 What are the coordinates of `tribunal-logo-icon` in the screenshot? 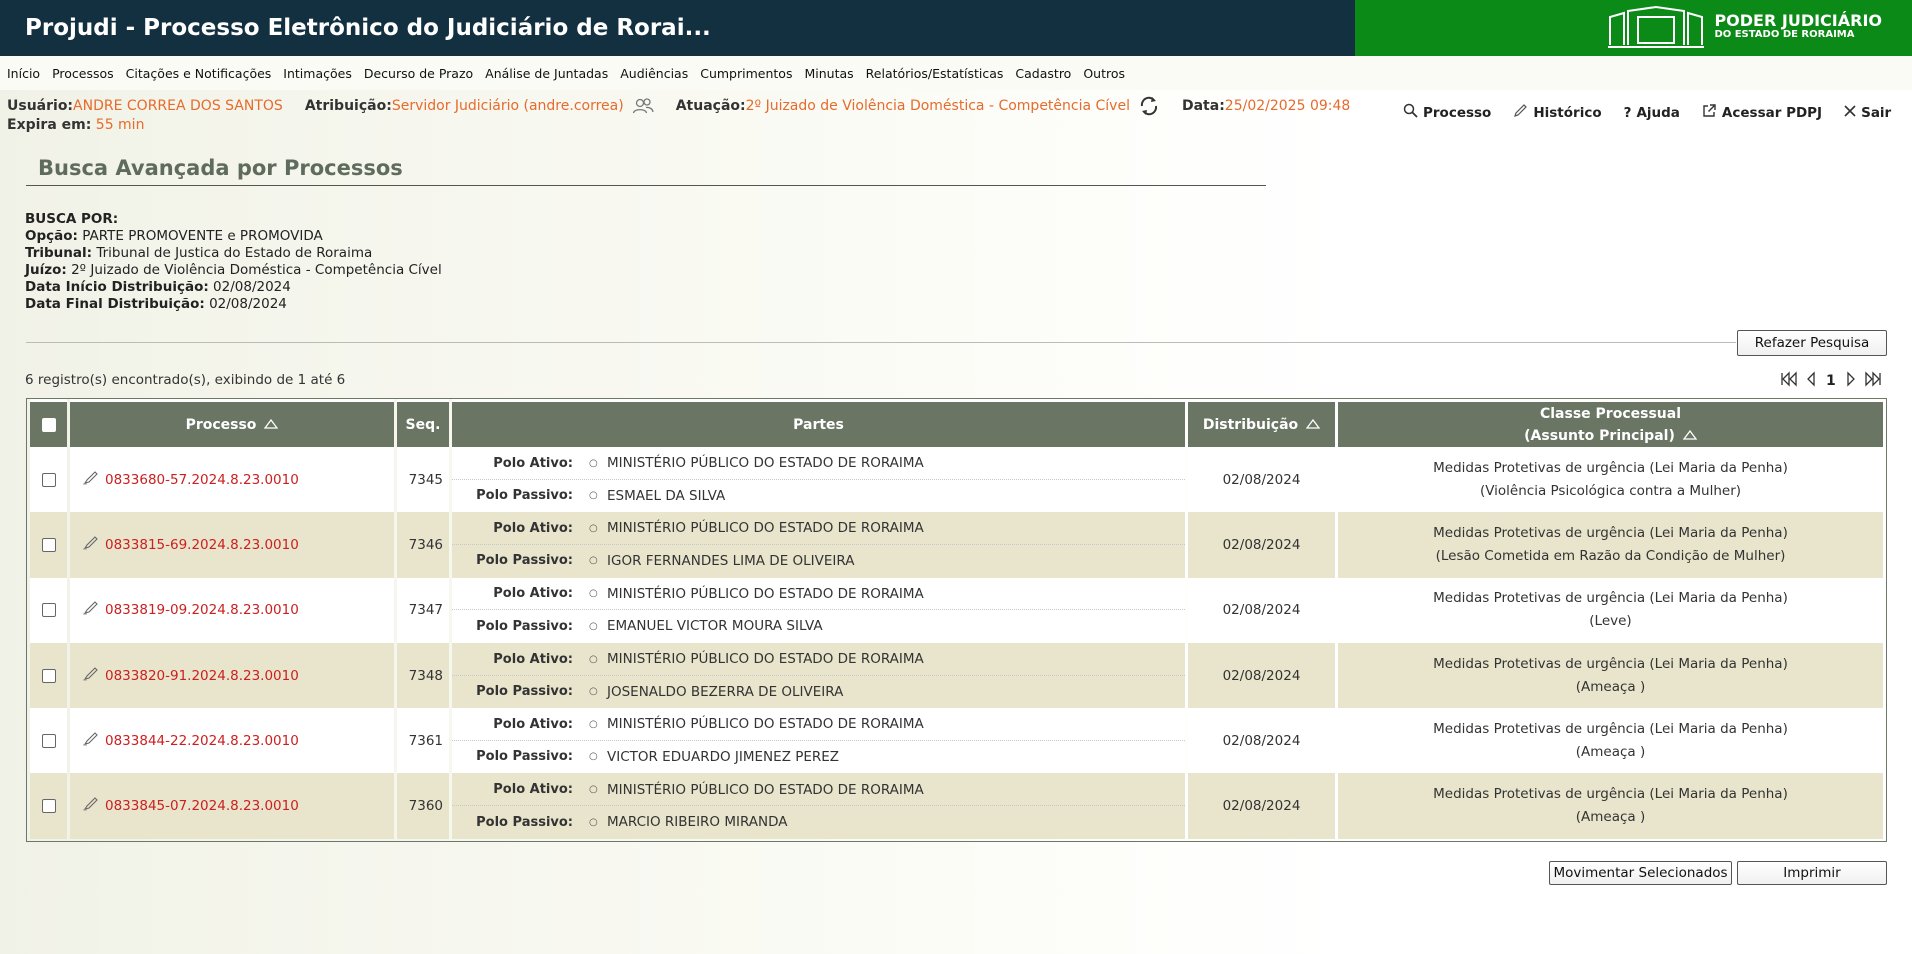 It's located at (1656, 28).